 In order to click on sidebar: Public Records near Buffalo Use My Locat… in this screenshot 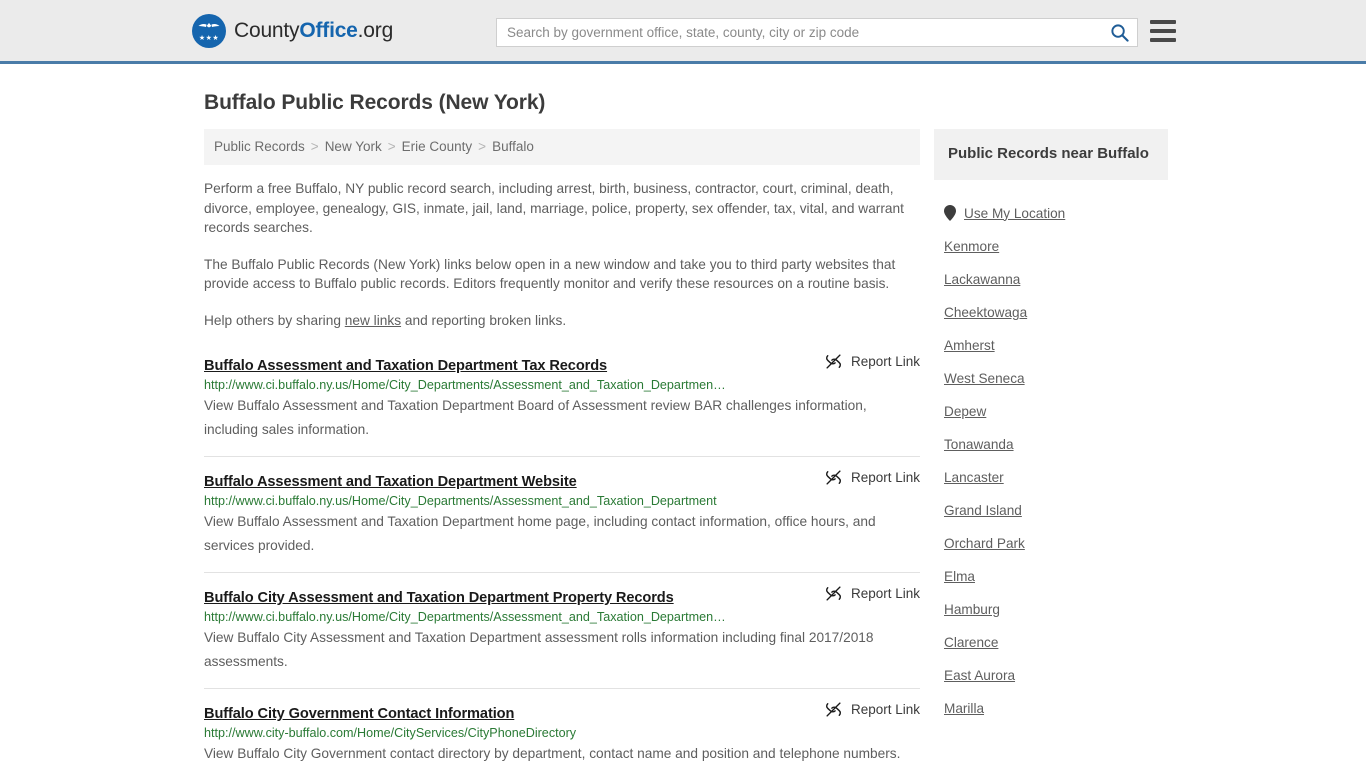, I will do `click(1051, 427)`.